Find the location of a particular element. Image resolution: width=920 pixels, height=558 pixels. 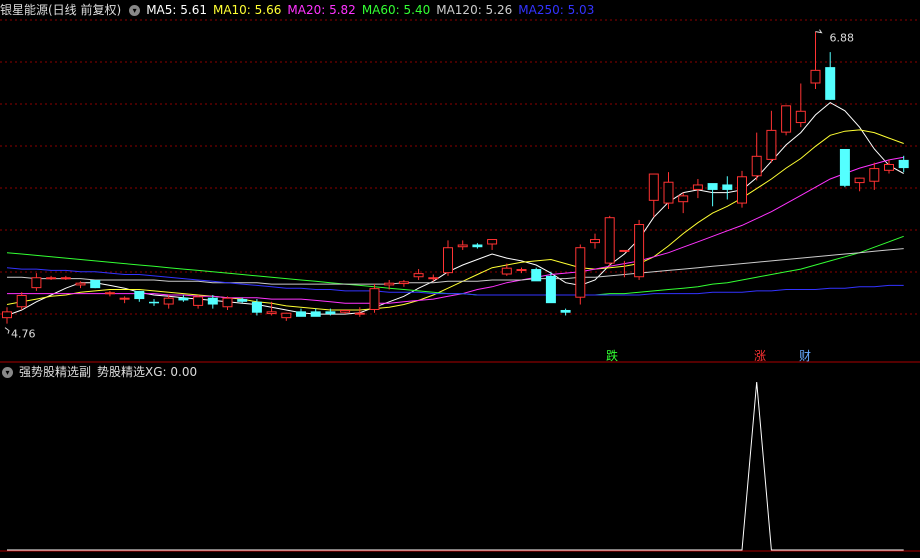

high-marker is located at coordinates (819, 31).